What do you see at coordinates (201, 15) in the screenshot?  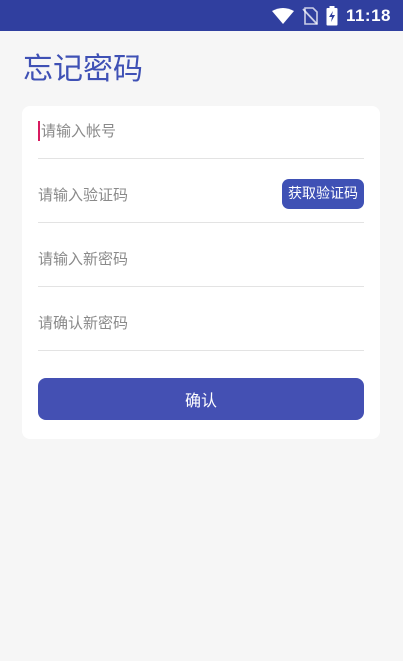 I see `status-bar: 11:18` at bounding box center [201, 15].